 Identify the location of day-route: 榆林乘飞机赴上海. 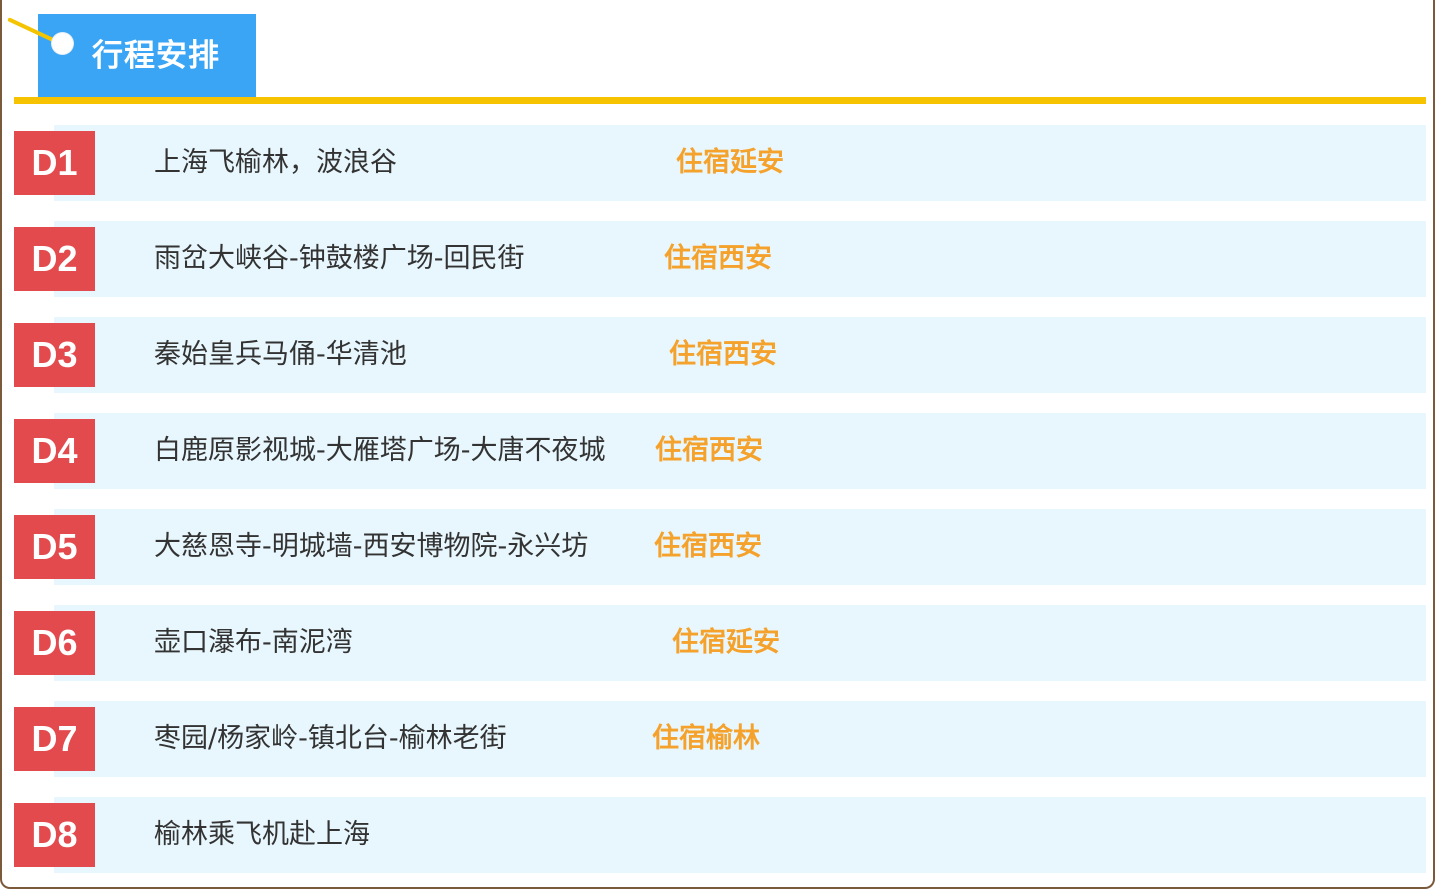
(262, 834).